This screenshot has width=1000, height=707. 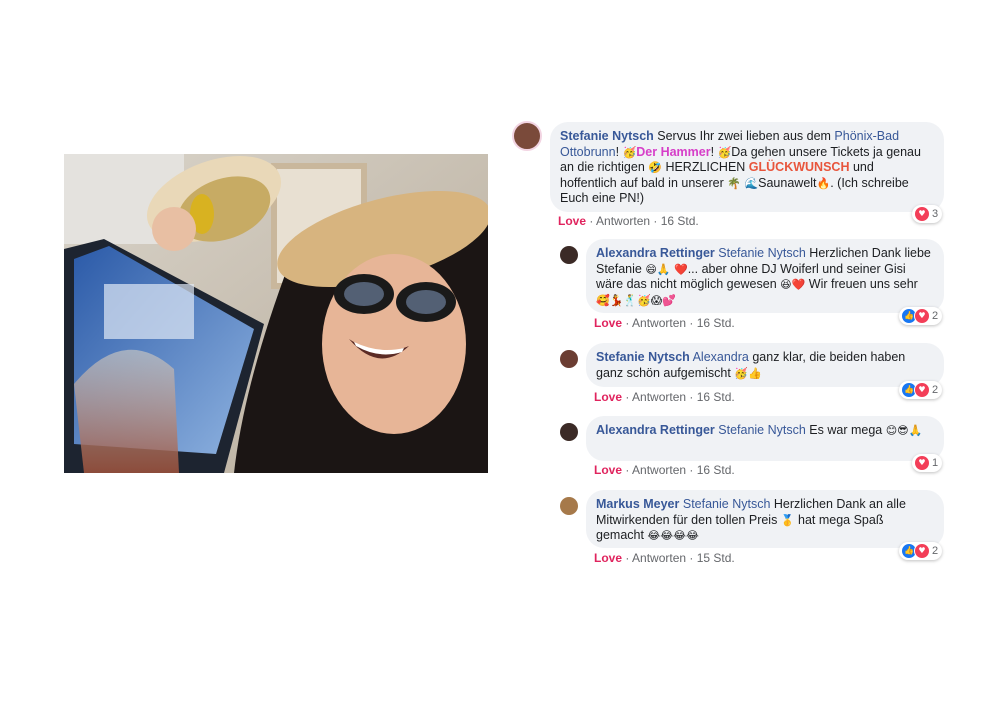 I want to click on emoji: 🥰💃🕺🥳😱💕, so click(x=636, y=300).